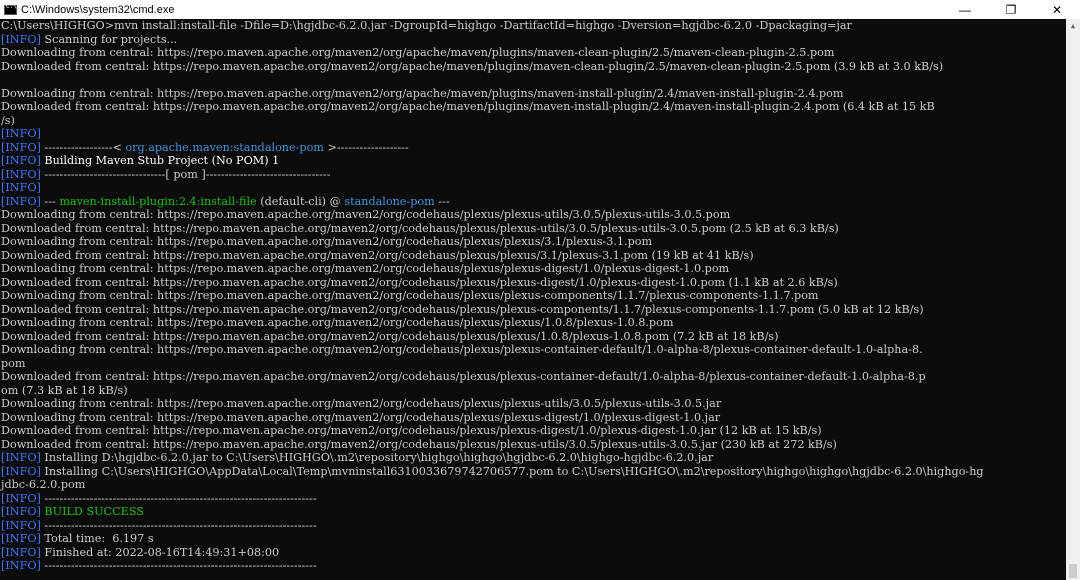 The height and width of the screenshot is (580, 1080). Describe the element at coordinates (83, 147) in the screenshot. I see `console-text: ------------------<` at that location.